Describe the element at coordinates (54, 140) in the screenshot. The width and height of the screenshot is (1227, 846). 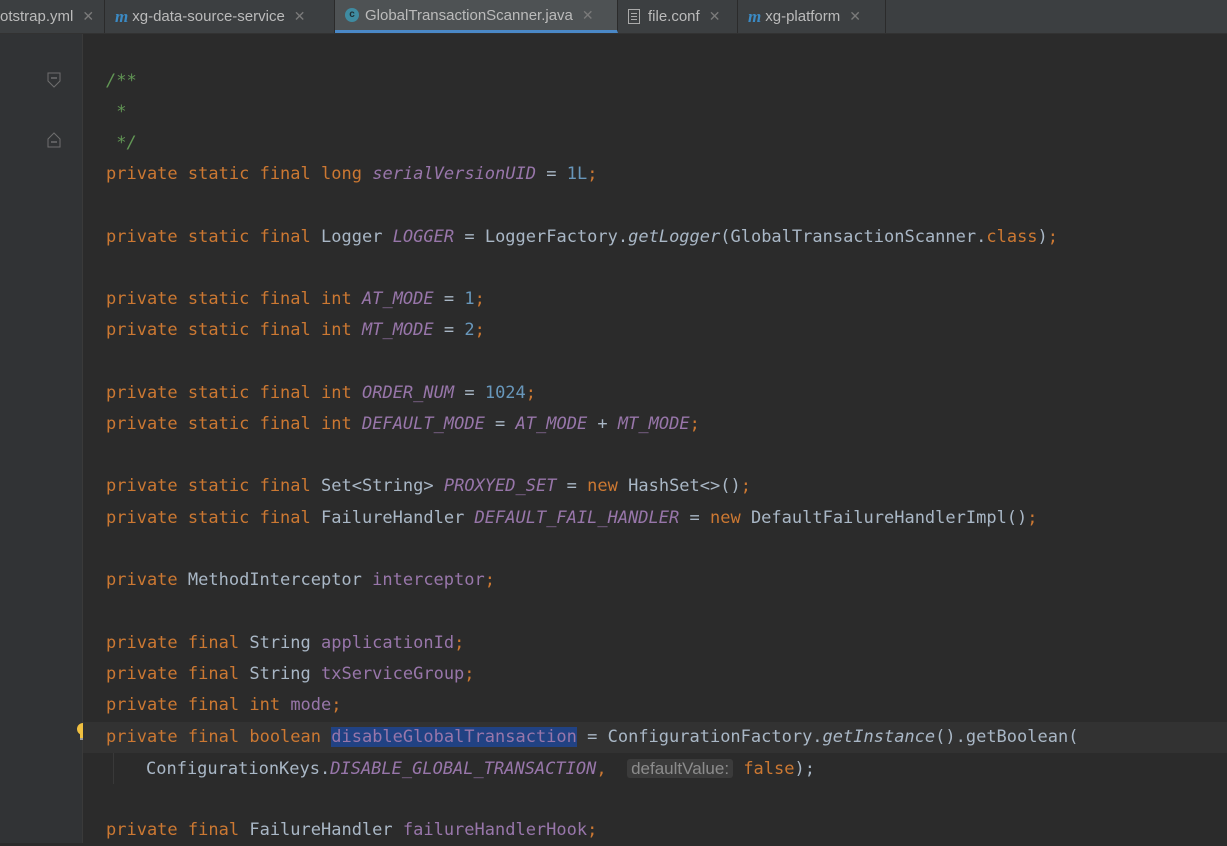
I see `fold-end-icon` at that location.